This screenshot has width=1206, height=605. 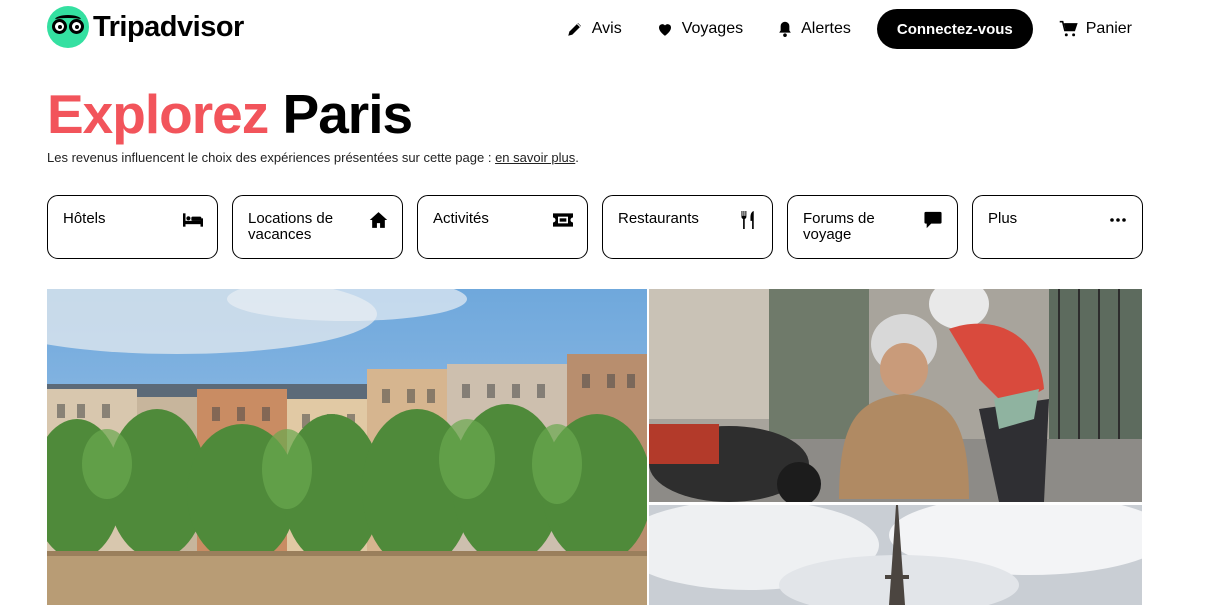 I want to click on category-label: Activités, so click(x=461, y=218).